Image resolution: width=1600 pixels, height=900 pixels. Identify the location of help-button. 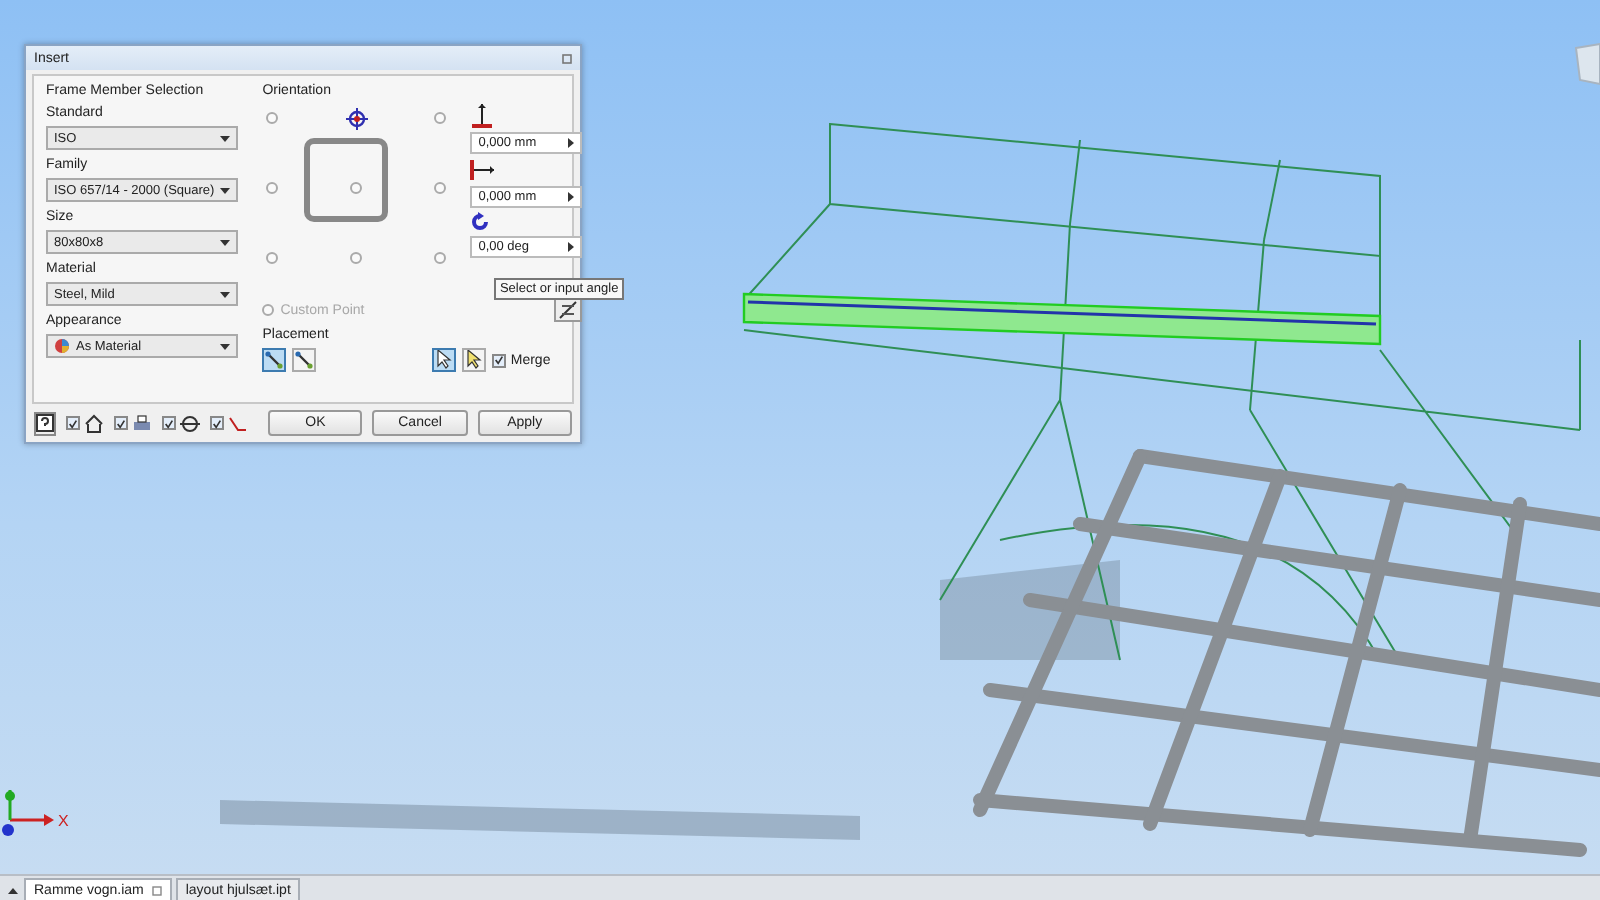
(45, 423).